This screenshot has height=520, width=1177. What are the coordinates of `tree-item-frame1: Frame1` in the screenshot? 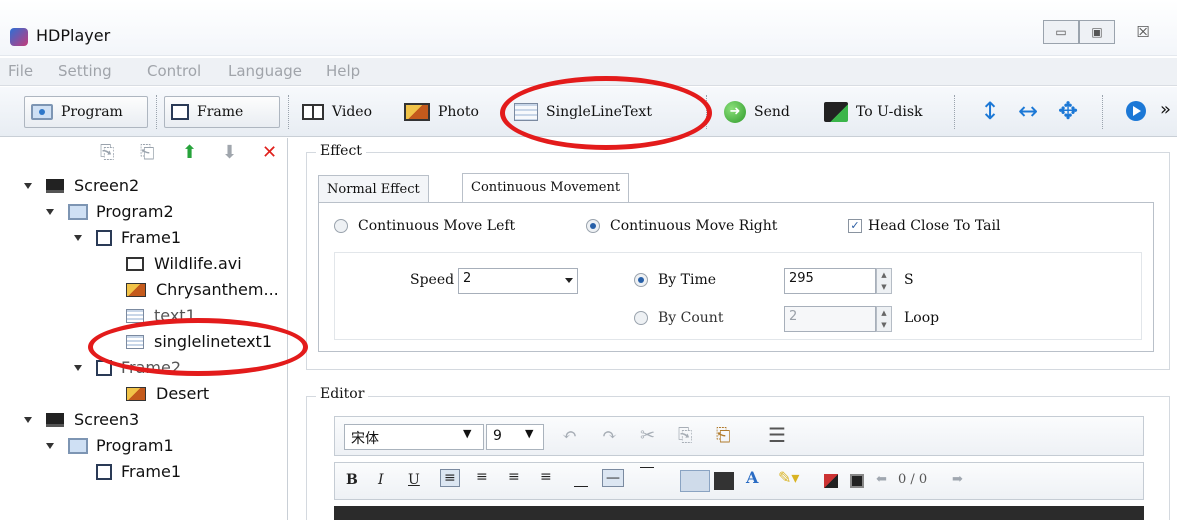 It's located at (127, 237).